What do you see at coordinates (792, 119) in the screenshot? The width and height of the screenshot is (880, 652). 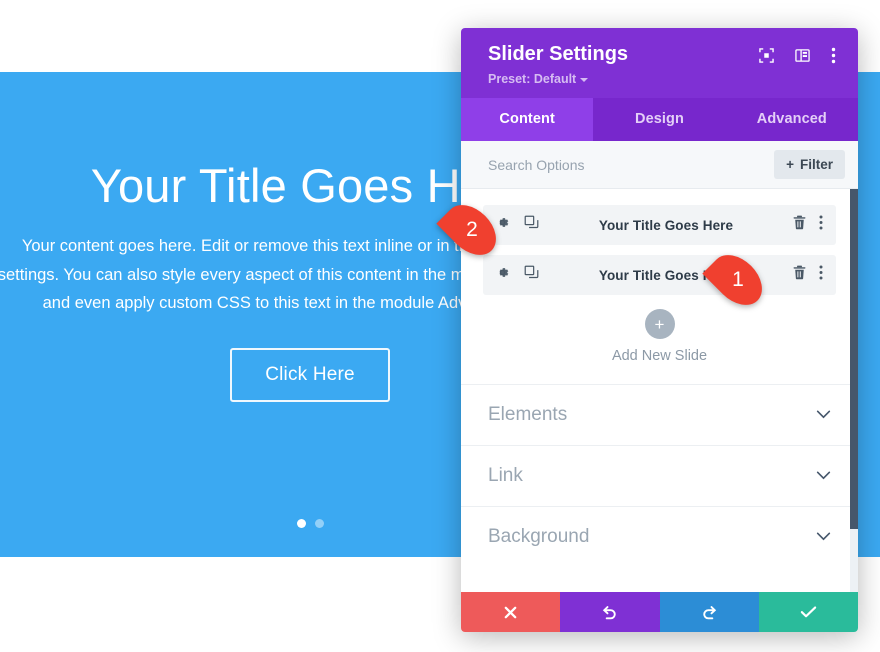 I see `tab-advanced: Advanced` at bounding box center [792, 119].